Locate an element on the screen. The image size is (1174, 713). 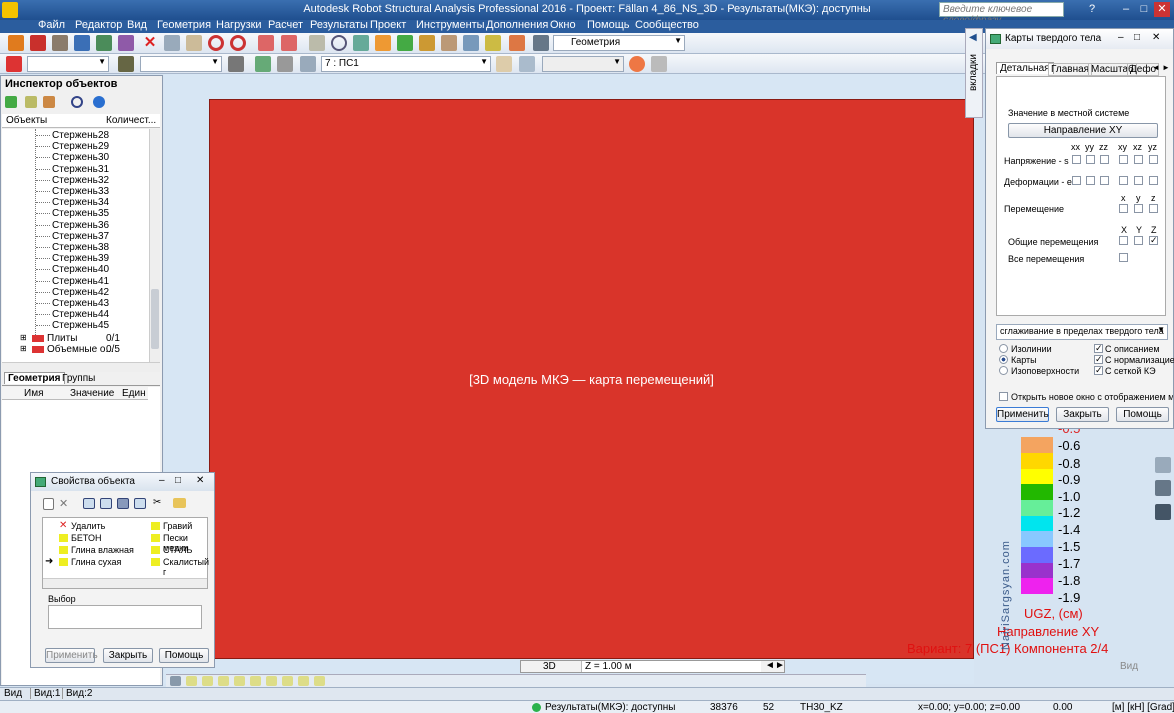
building-icon is located at coordinates (1163, 465).